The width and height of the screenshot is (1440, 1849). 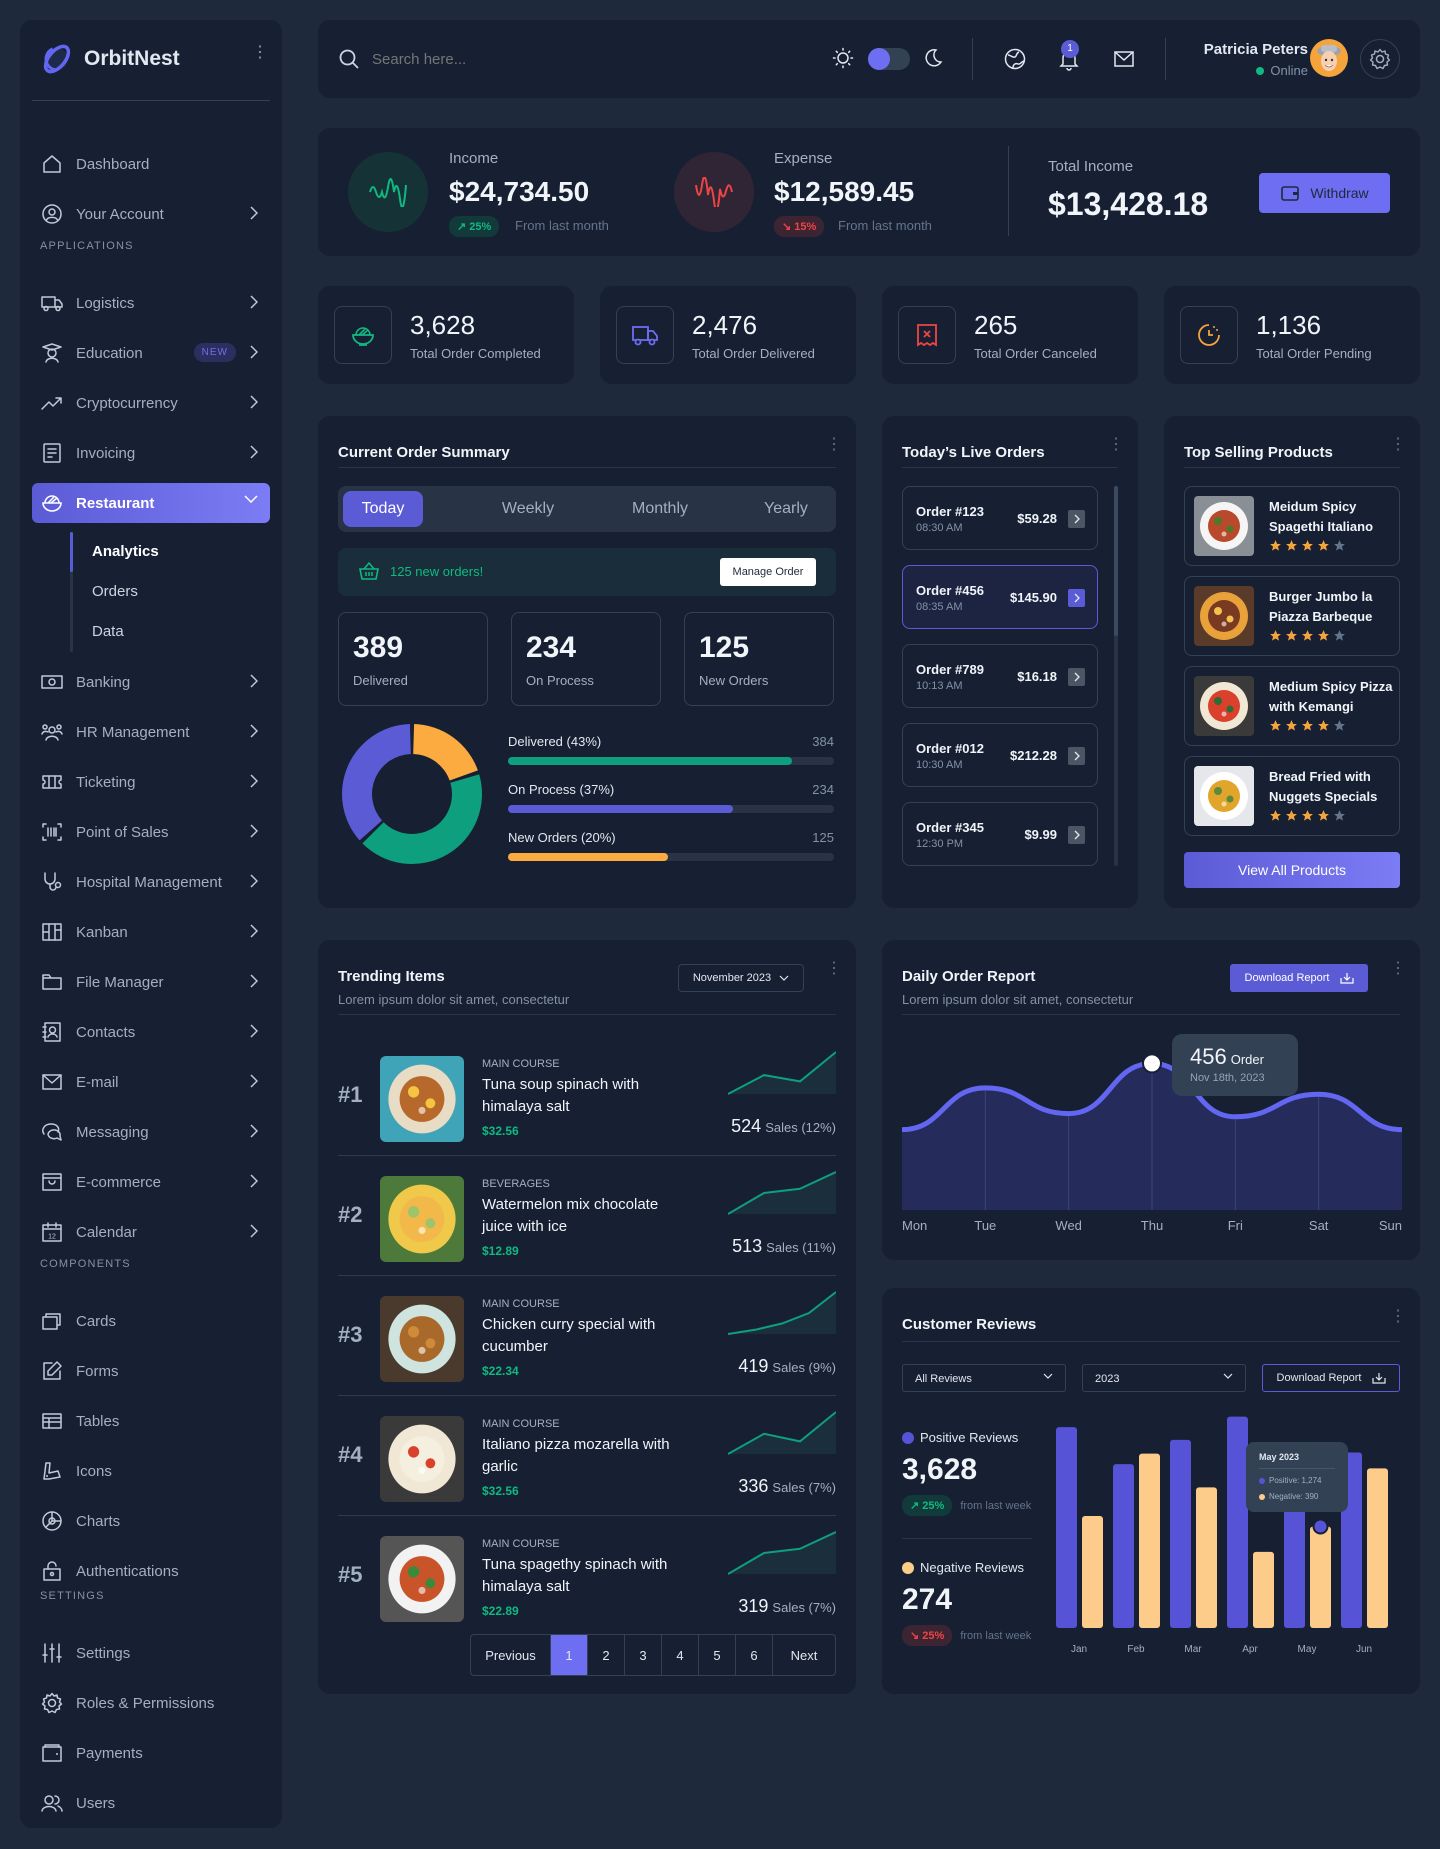 I want to click on submenu-item-analytics: Analytics, so click(x=125, y=551).